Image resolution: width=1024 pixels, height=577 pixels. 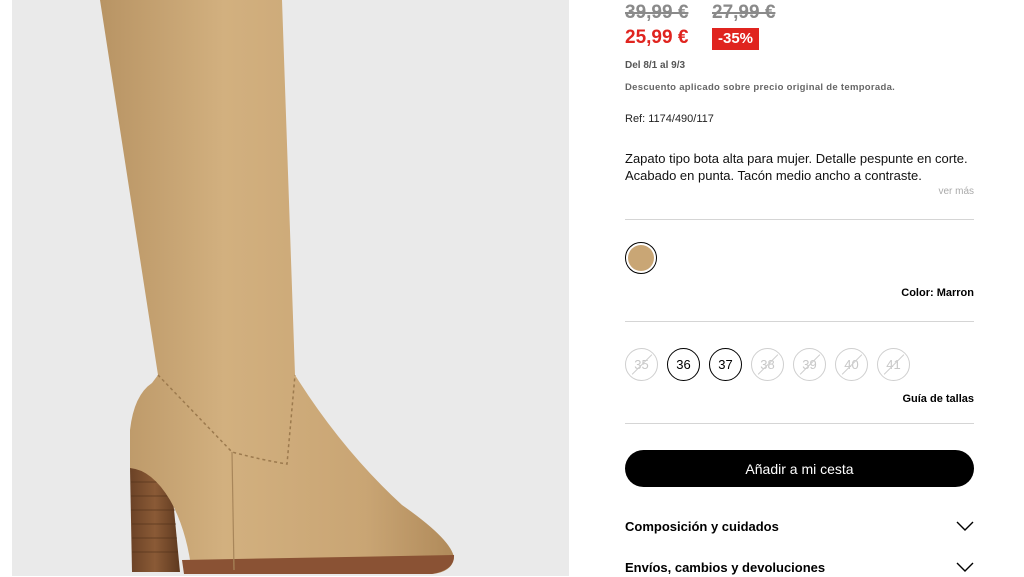 I want to click on discount-badge: -35%, so click(x=736, y=39).